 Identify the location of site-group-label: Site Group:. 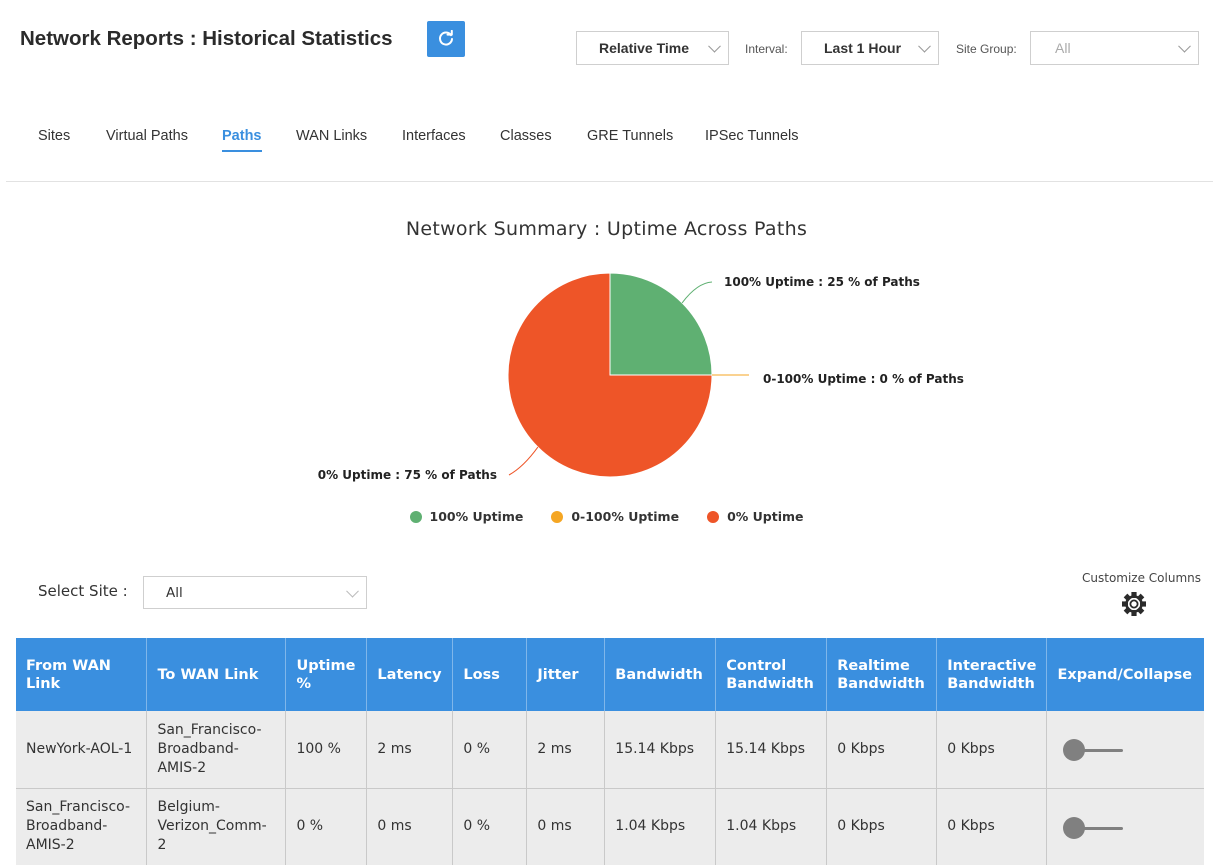
(986, 49).